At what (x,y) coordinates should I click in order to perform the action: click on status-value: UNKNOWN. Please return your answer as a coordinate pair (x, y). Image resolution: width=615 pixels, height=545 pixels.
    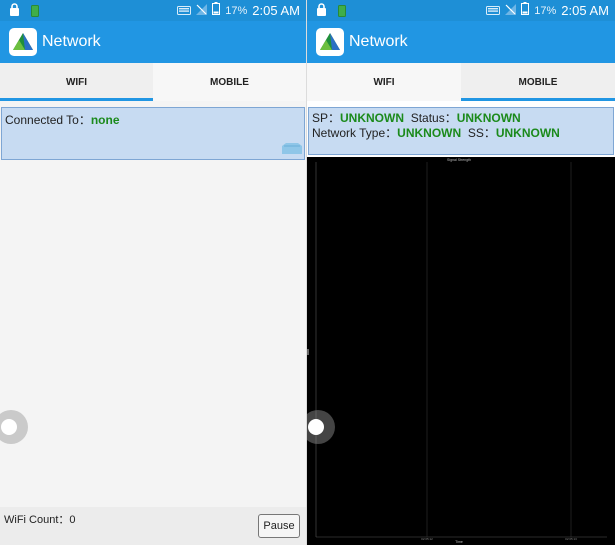
    Looking at the image, I should click on (488, 118).